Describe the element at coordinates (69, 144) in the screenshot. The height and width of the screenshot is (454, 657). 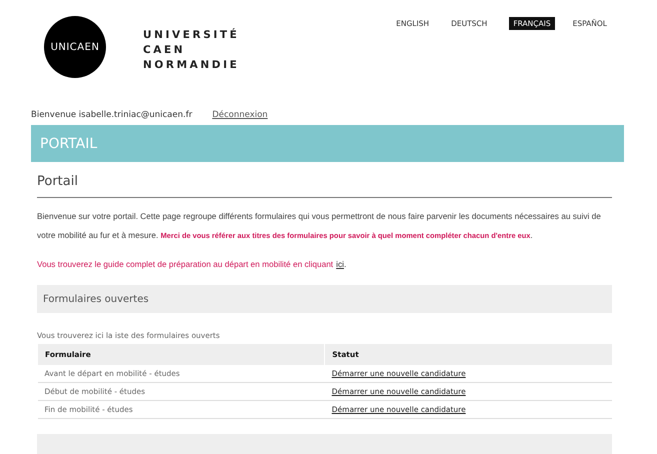
I see `banner-title: PORTAIL` at that location.